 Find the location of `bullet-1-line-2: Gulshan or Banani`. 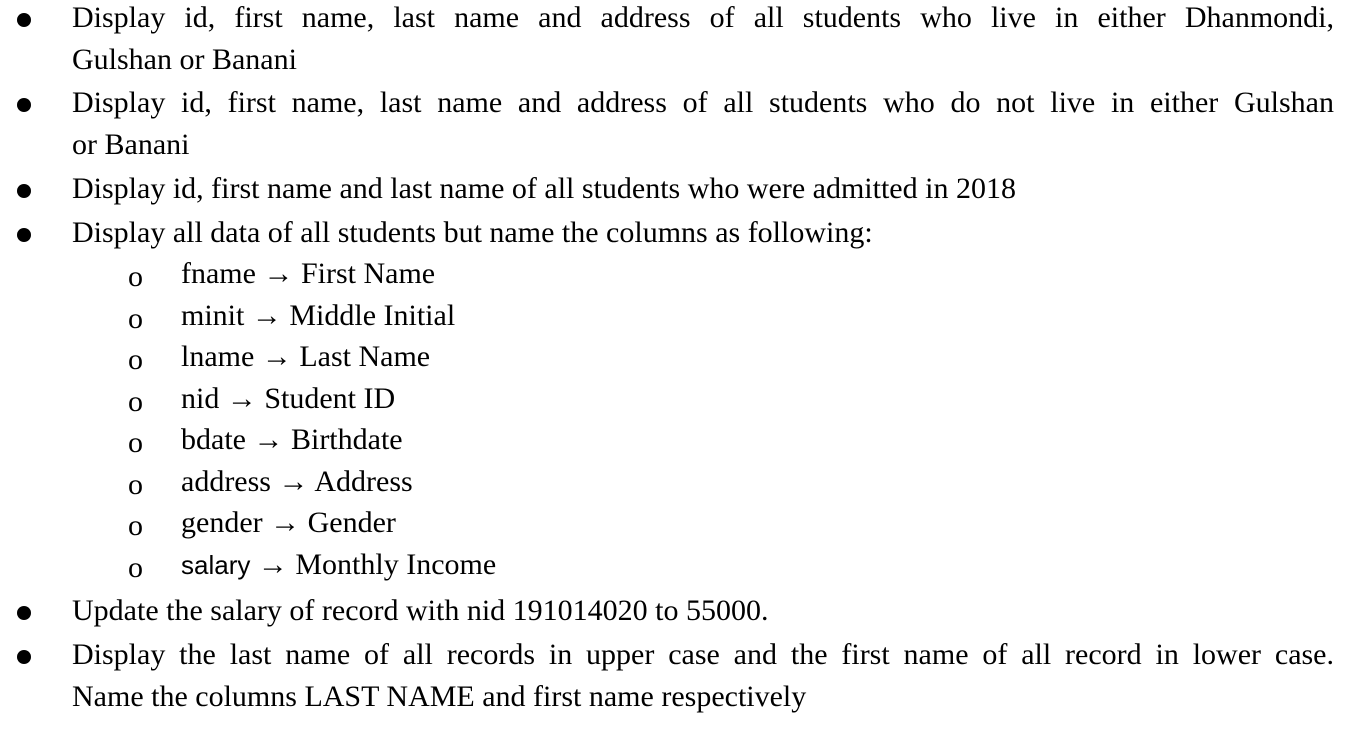

bullet-1-line-2: Gulshan or Banani is located at coordinates (184, 59).